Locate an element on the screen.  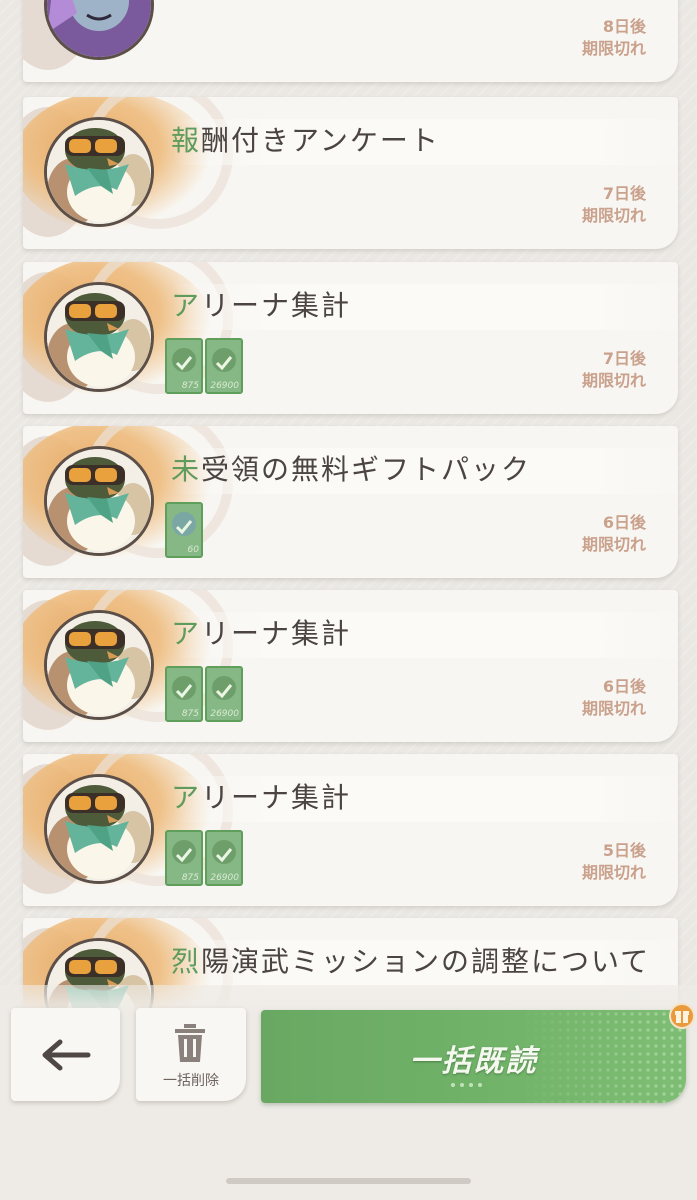
read-all-button: 一括既読 is located at coordinates (473, 1056).